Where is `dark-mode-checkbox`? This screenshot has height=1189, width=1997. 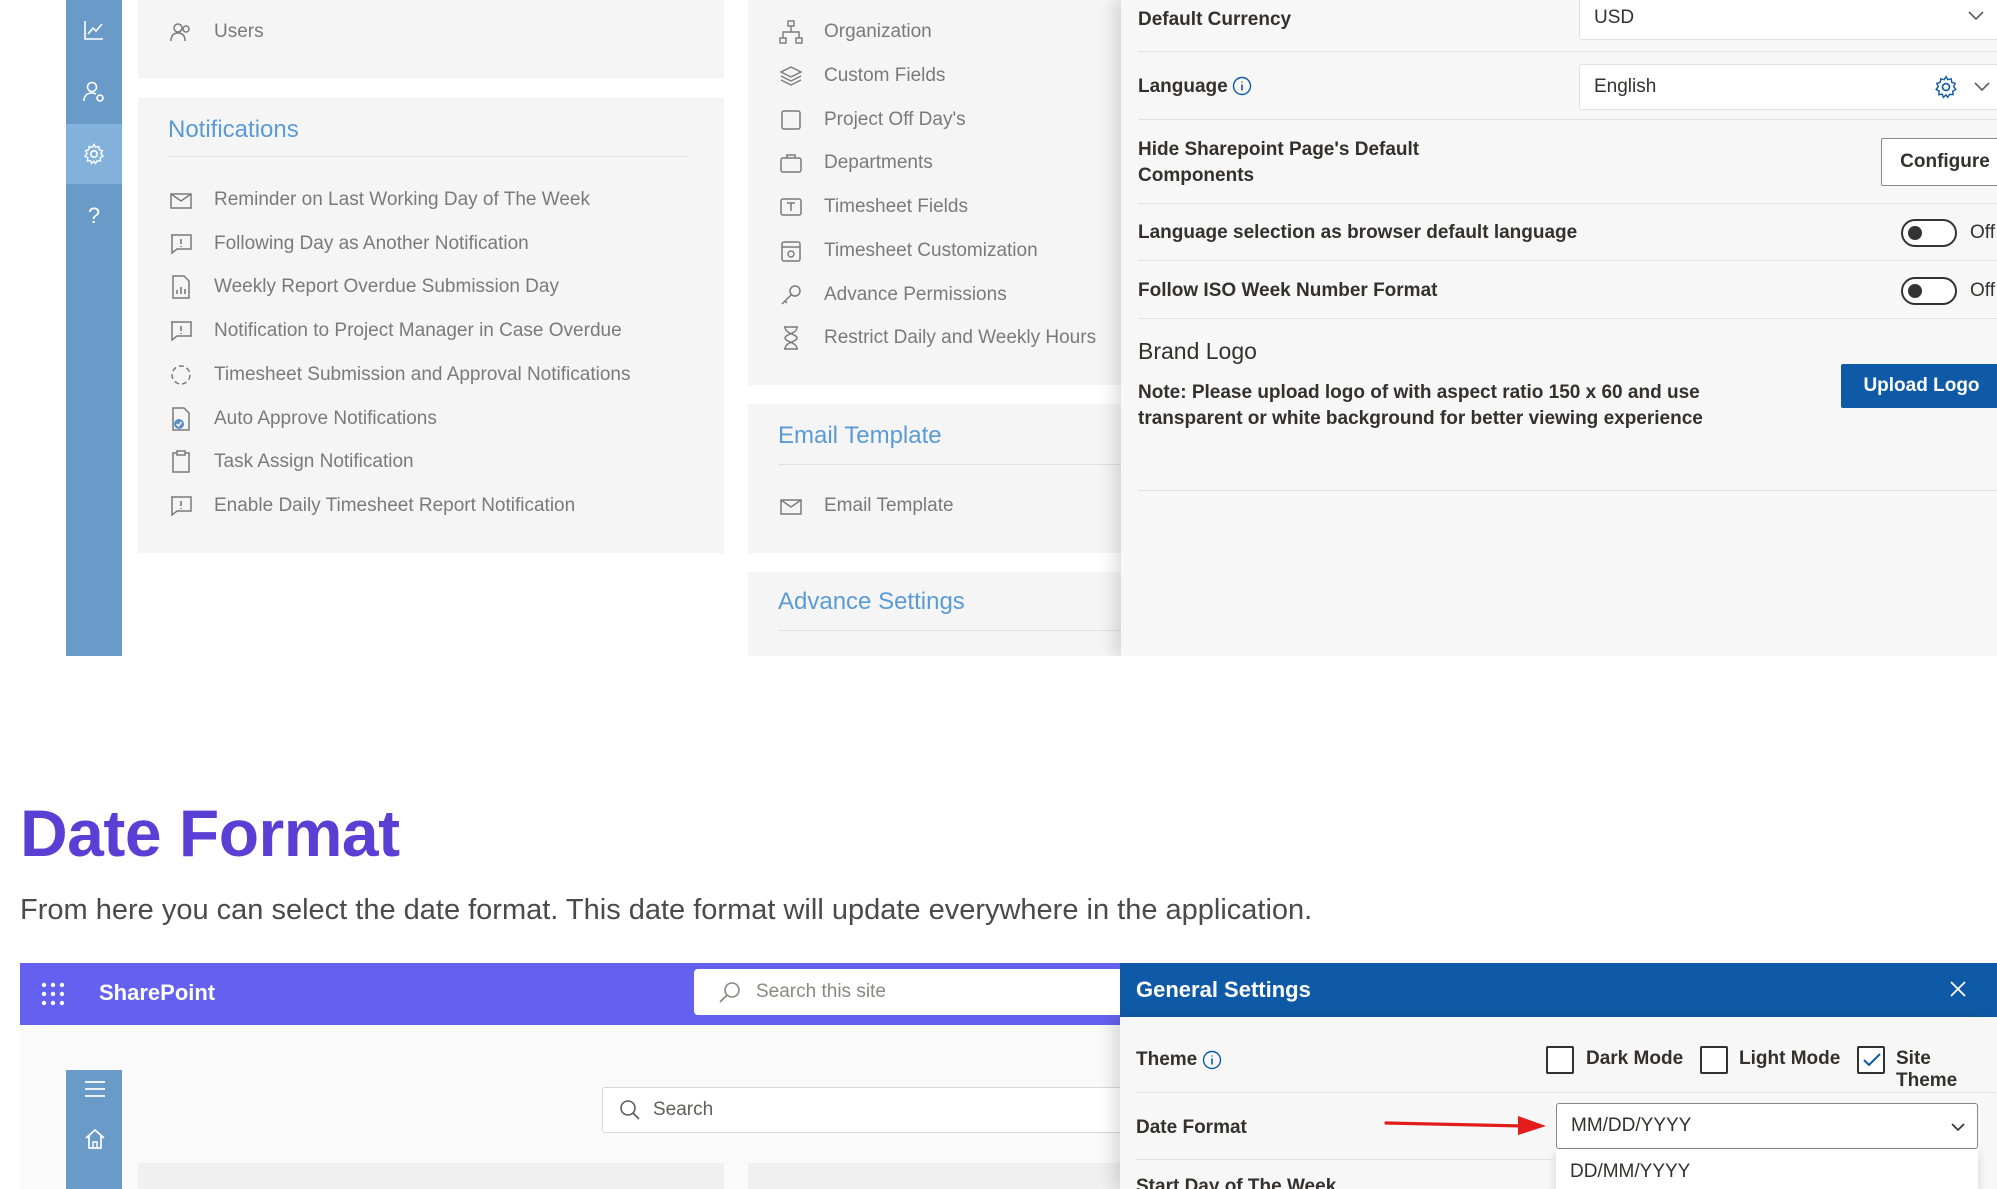 dark-mode-checkbox is located at coordinates (1560, 1060).